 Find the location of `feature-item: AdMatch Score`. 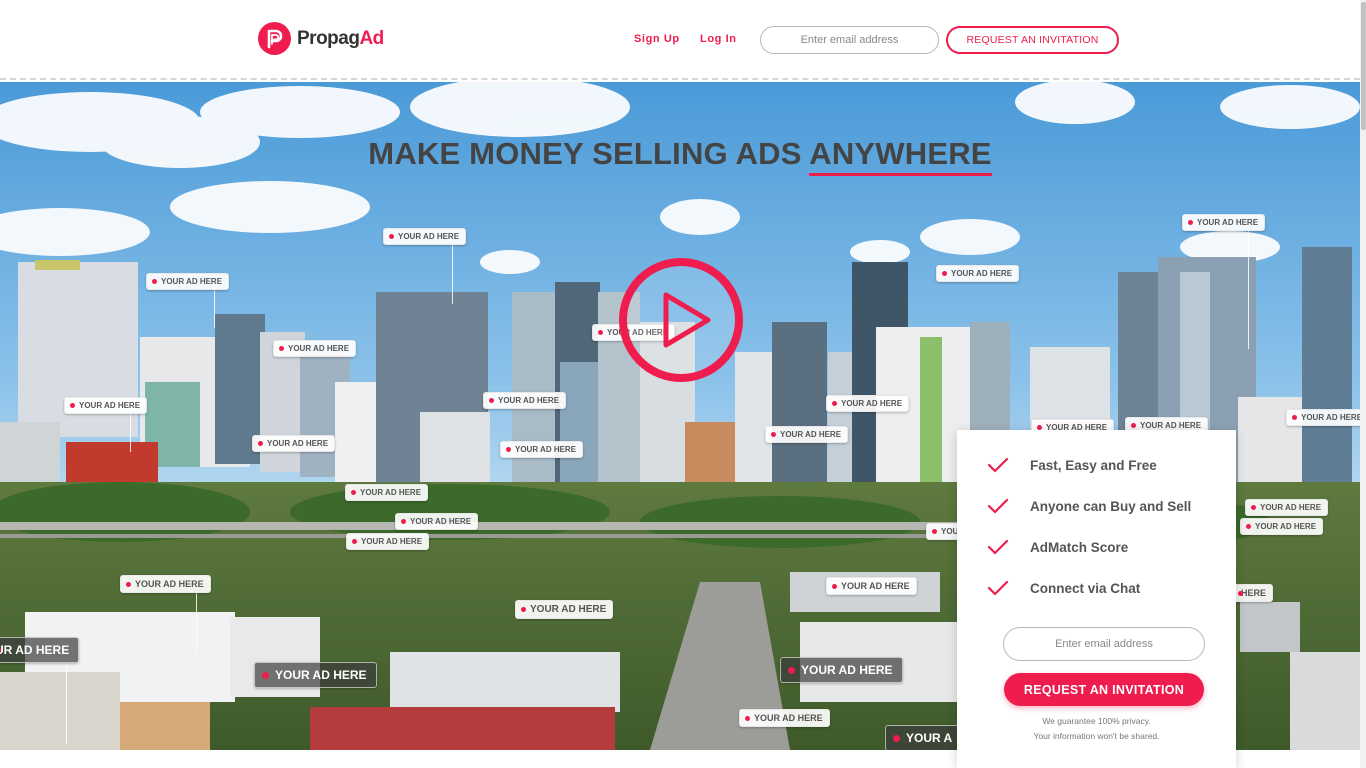

feature-item: AdMatch Score is located at coordinates (1057, 547).